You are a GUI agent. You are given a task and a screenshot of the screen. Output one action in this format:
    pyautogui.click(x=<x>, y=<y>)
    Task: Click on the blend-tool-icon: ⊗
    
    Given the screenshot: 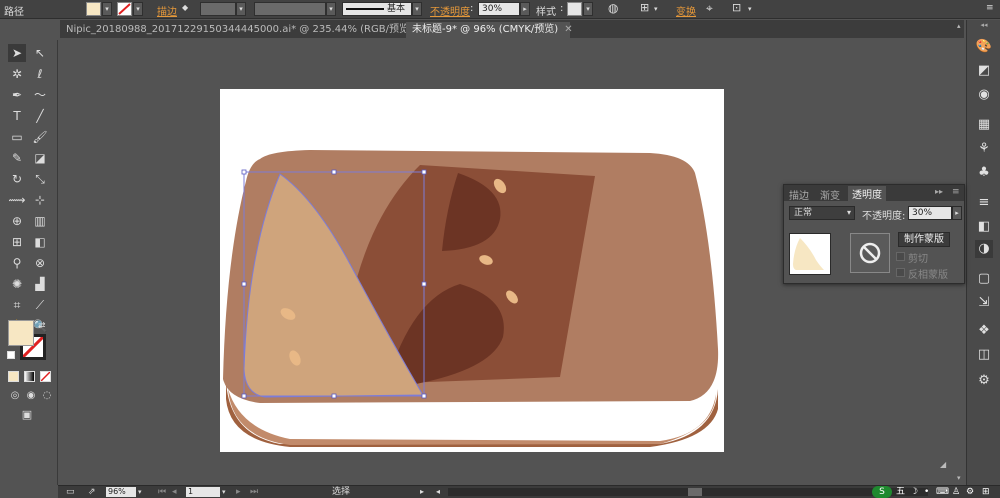 What is the action you would take?
    pyautogui.click(x=40, y=263)
    